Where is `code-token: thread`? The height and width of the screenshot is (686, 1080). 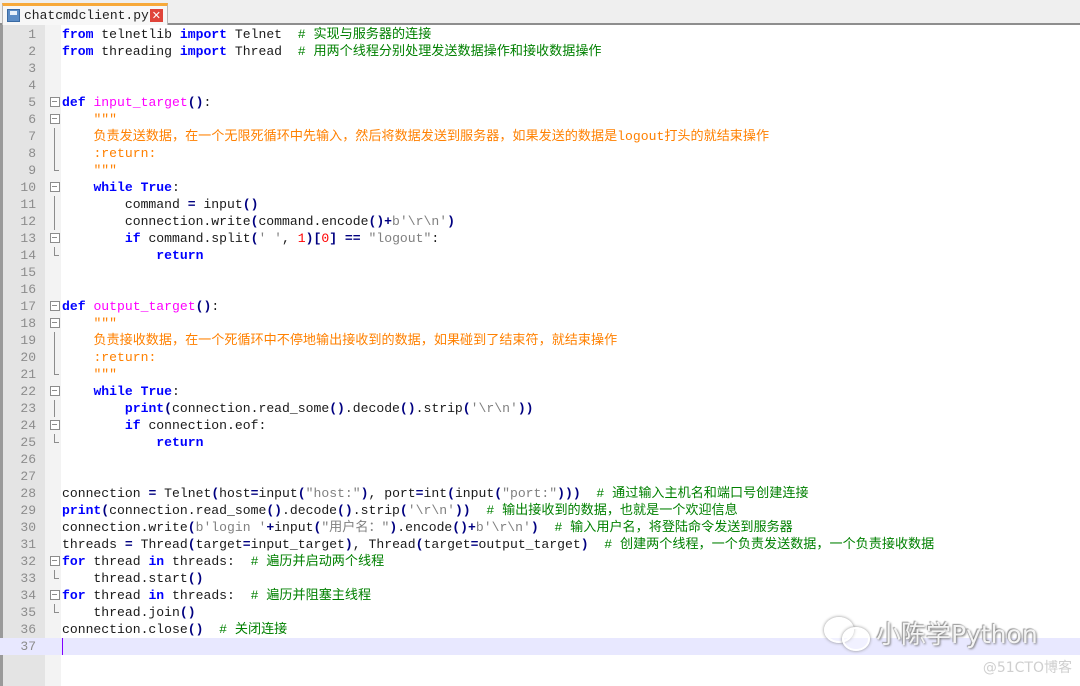 code-token: thread is located at coordinates (117, 561).